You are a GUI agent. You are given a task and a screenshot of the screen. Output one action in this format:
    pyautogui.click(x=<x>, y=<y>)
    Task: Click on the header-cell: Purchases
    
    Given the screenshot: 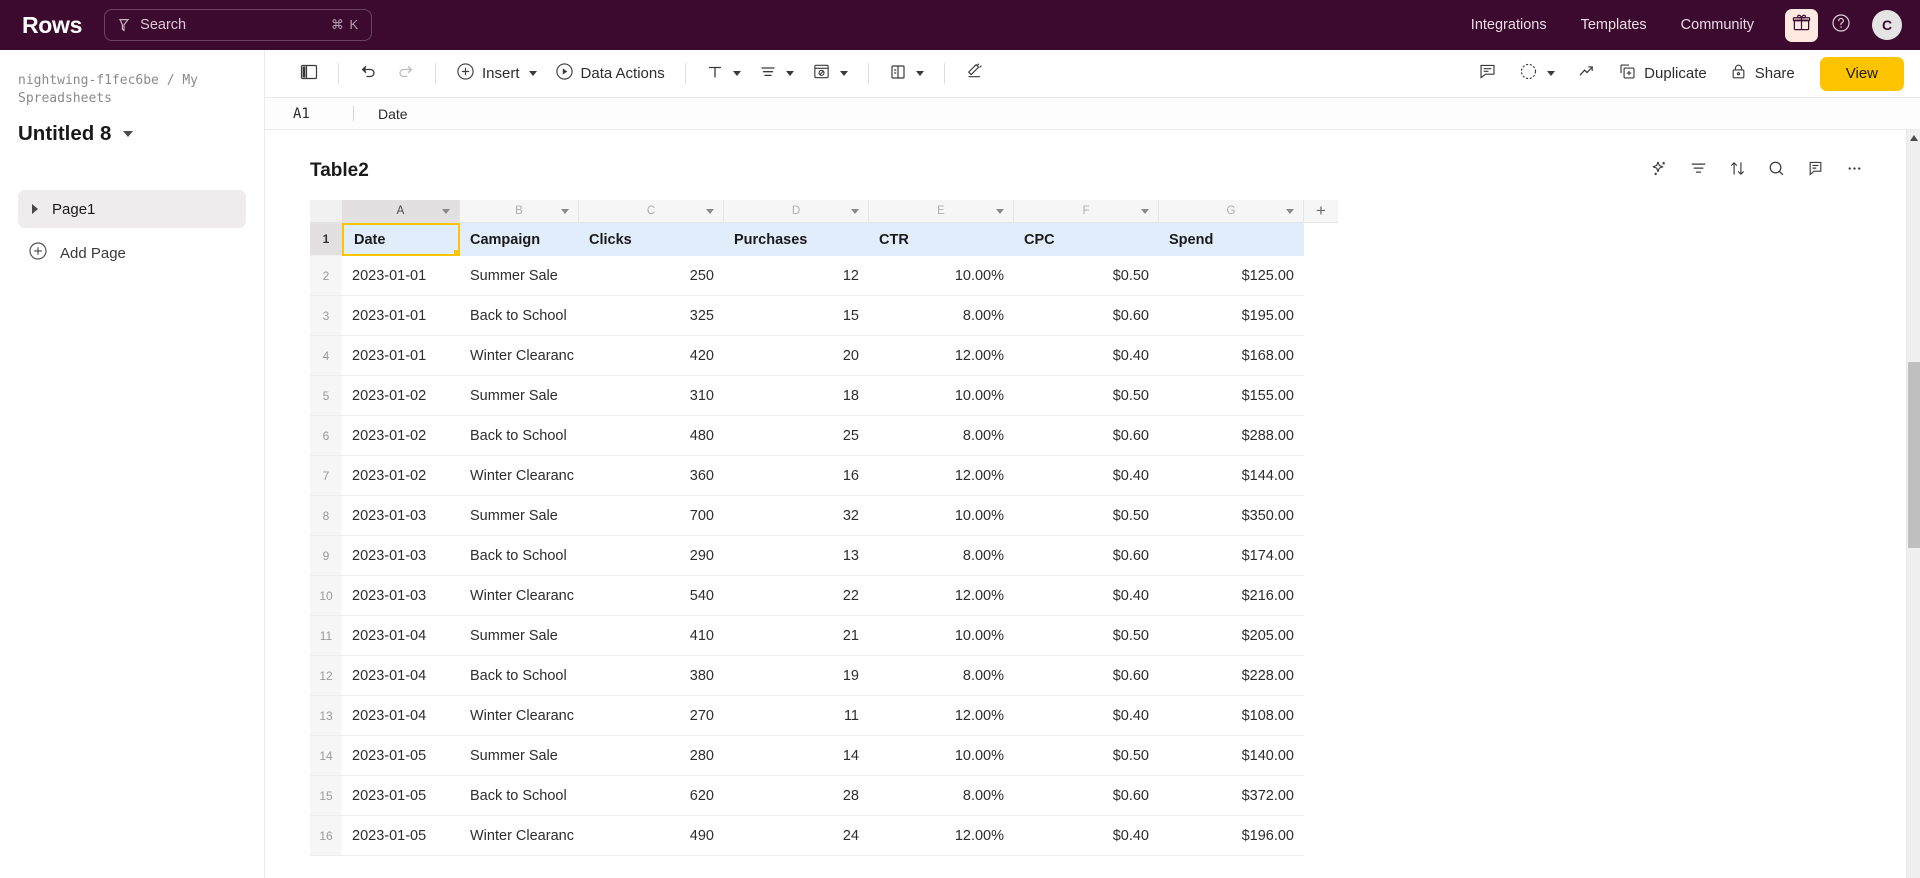 What is the action you would take?
    pyautogui.click(x=796, y=239)
    